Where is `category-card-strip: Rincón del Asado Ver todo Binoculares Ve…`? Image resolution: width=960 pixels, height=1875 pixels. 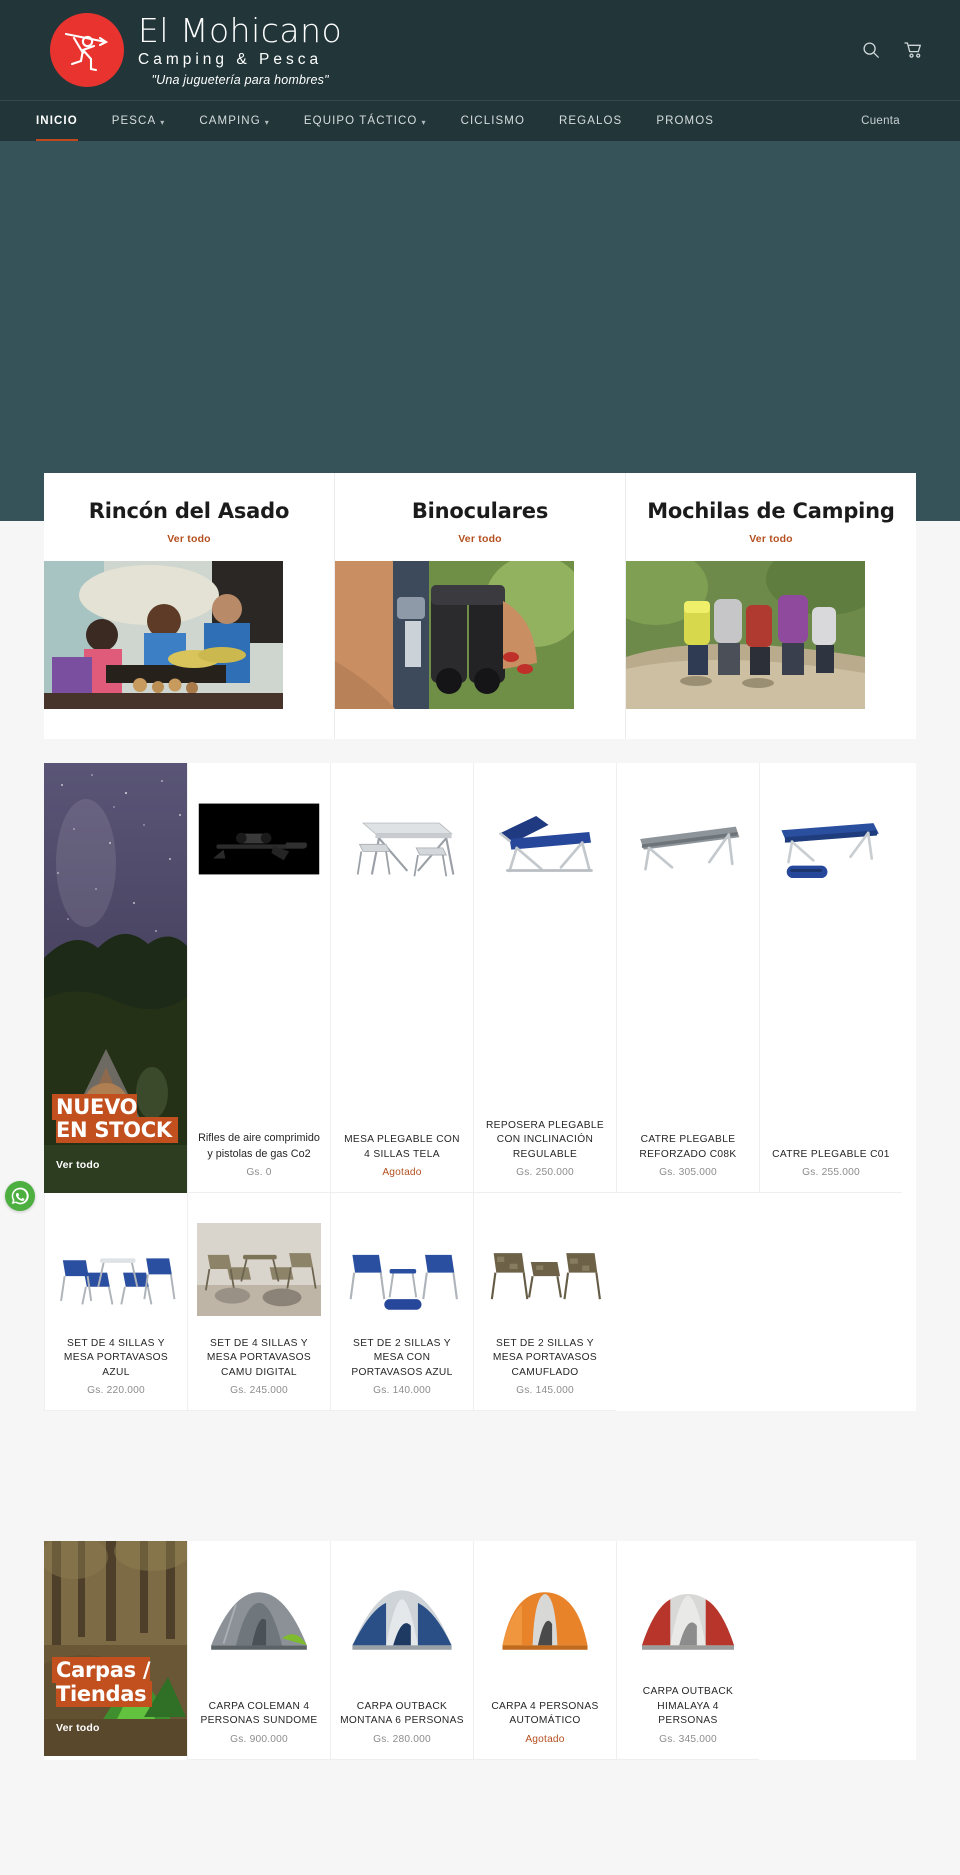 category-card-strip: Rincón del Asado Ver todo Binoculares Ve… is located at coordinates (480, 606).